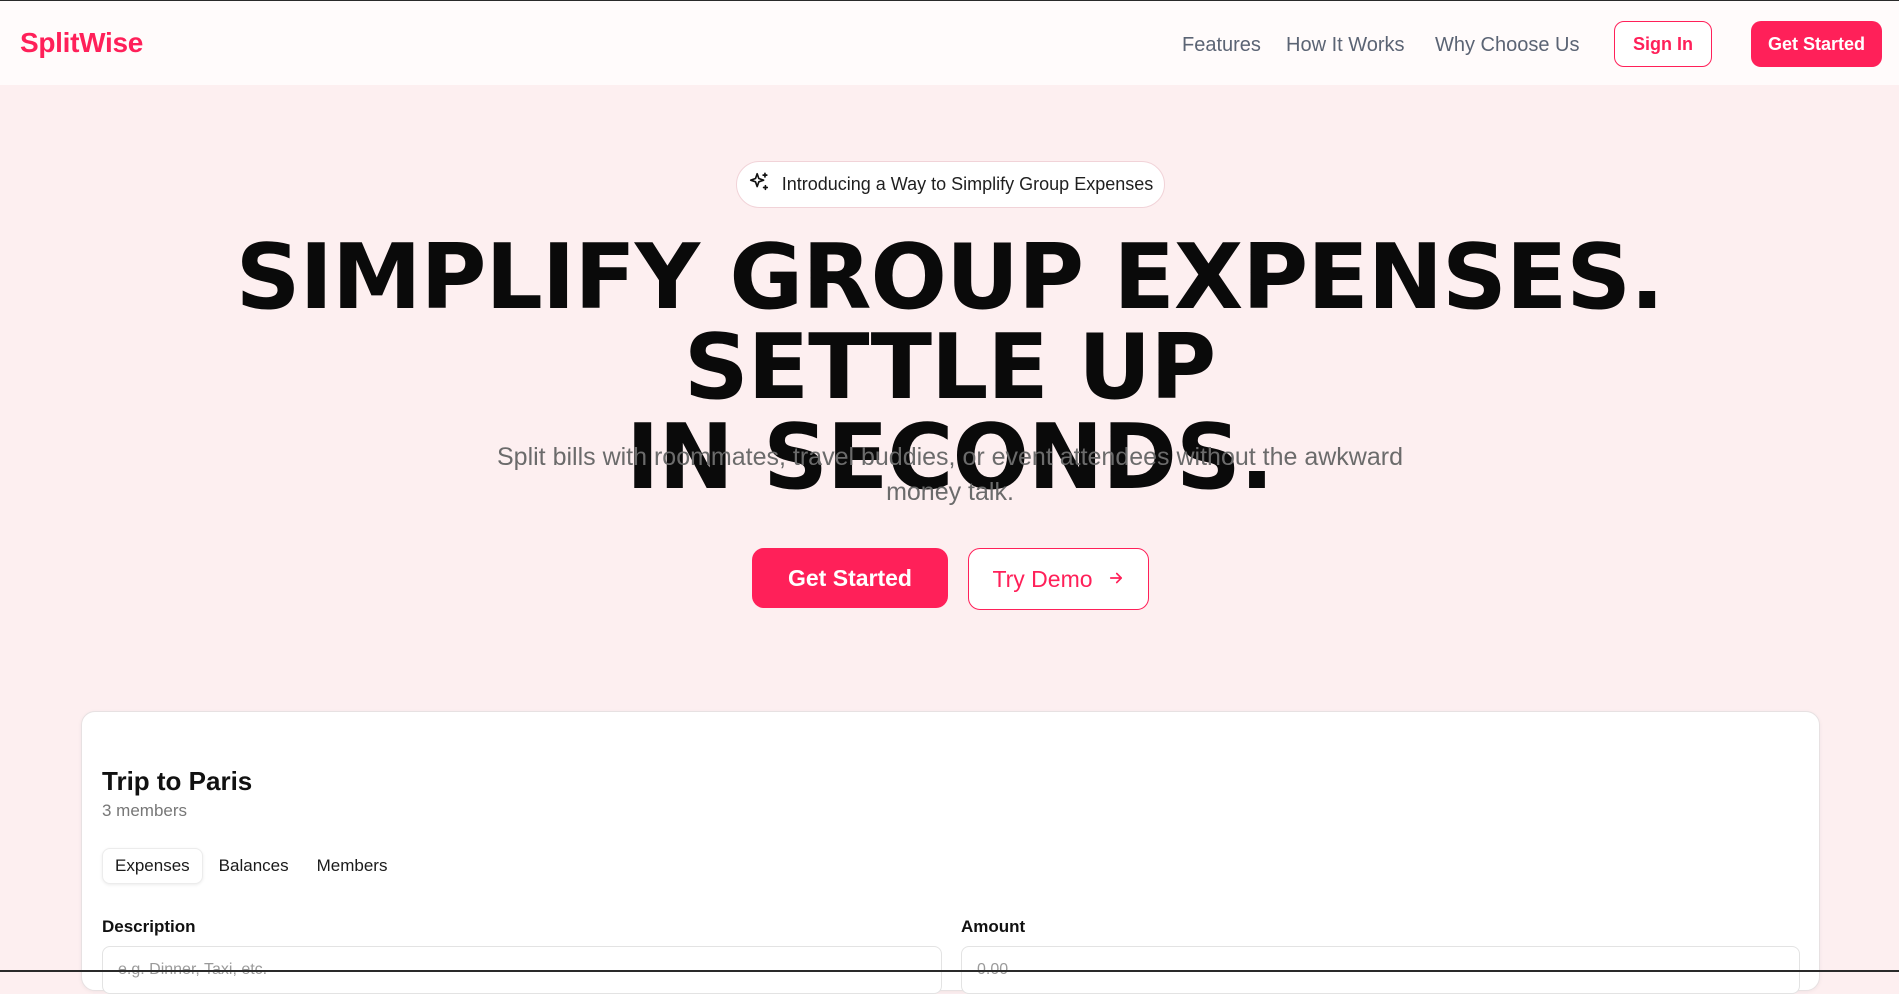  I want to click on group-tabs: Expenses Balances Members, so click(250, 866).